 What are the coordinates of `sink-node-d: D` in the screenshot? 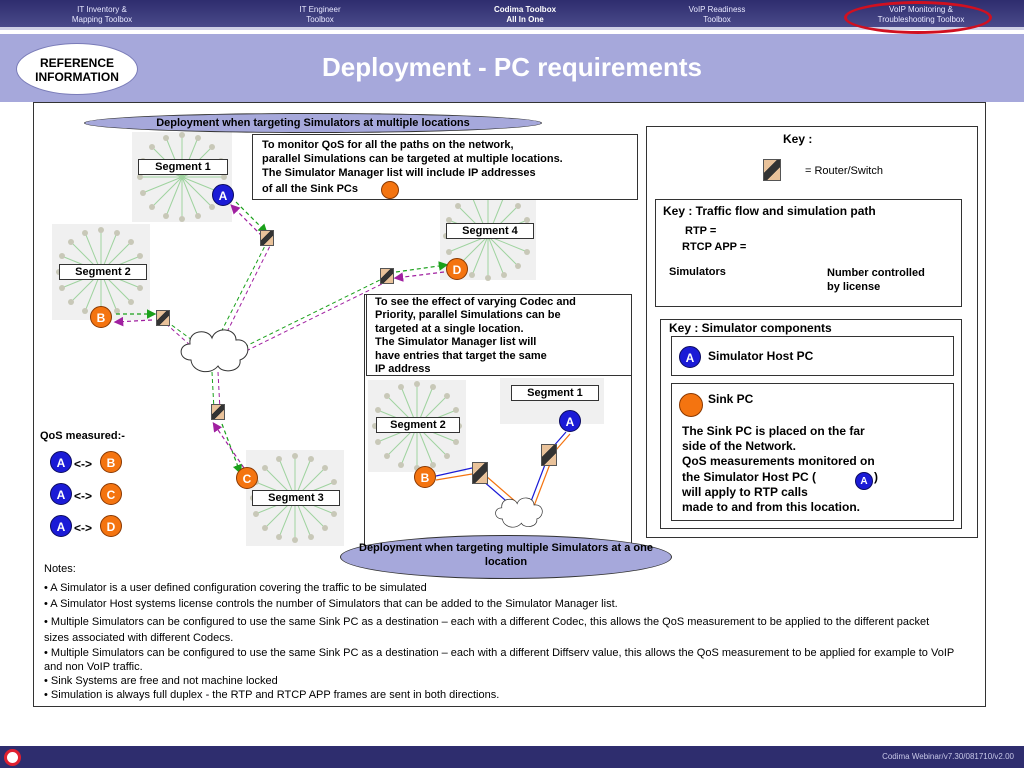 It's located at (457, 269).